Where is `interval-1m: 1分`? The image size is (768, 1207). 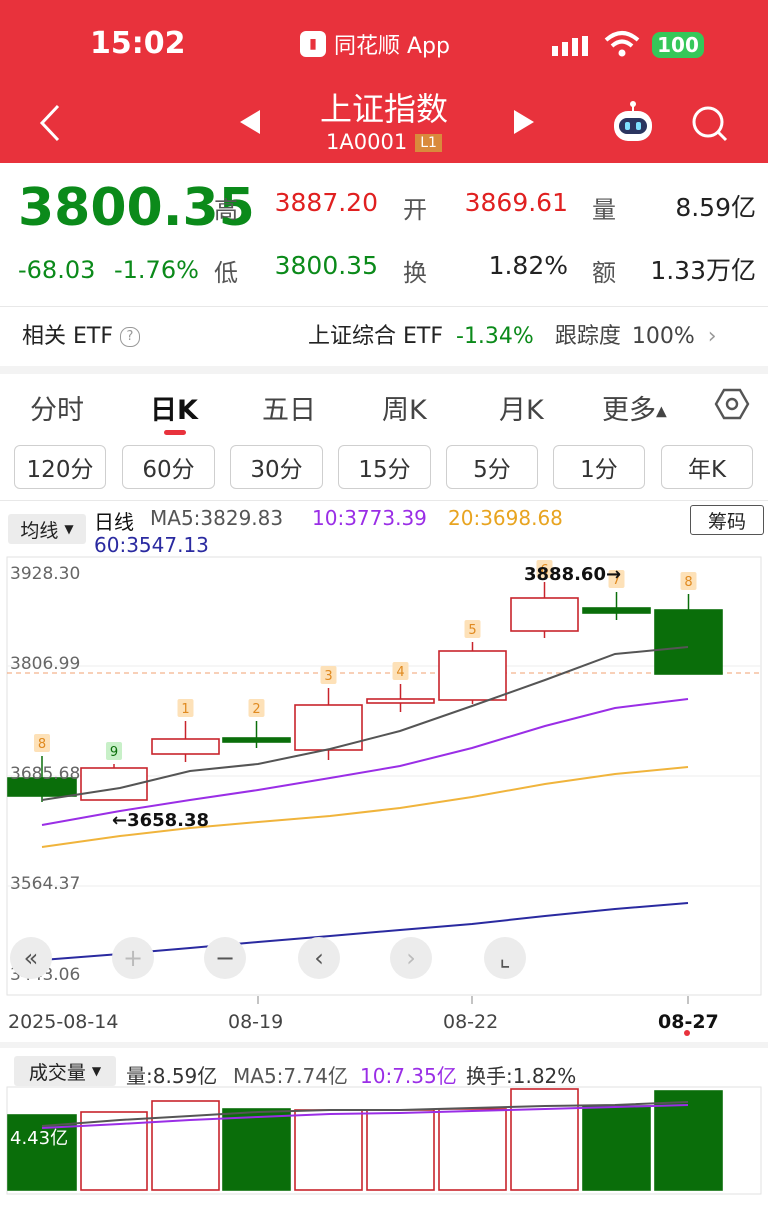 interval-1m: 1分 is located at coordinates (599, 467).